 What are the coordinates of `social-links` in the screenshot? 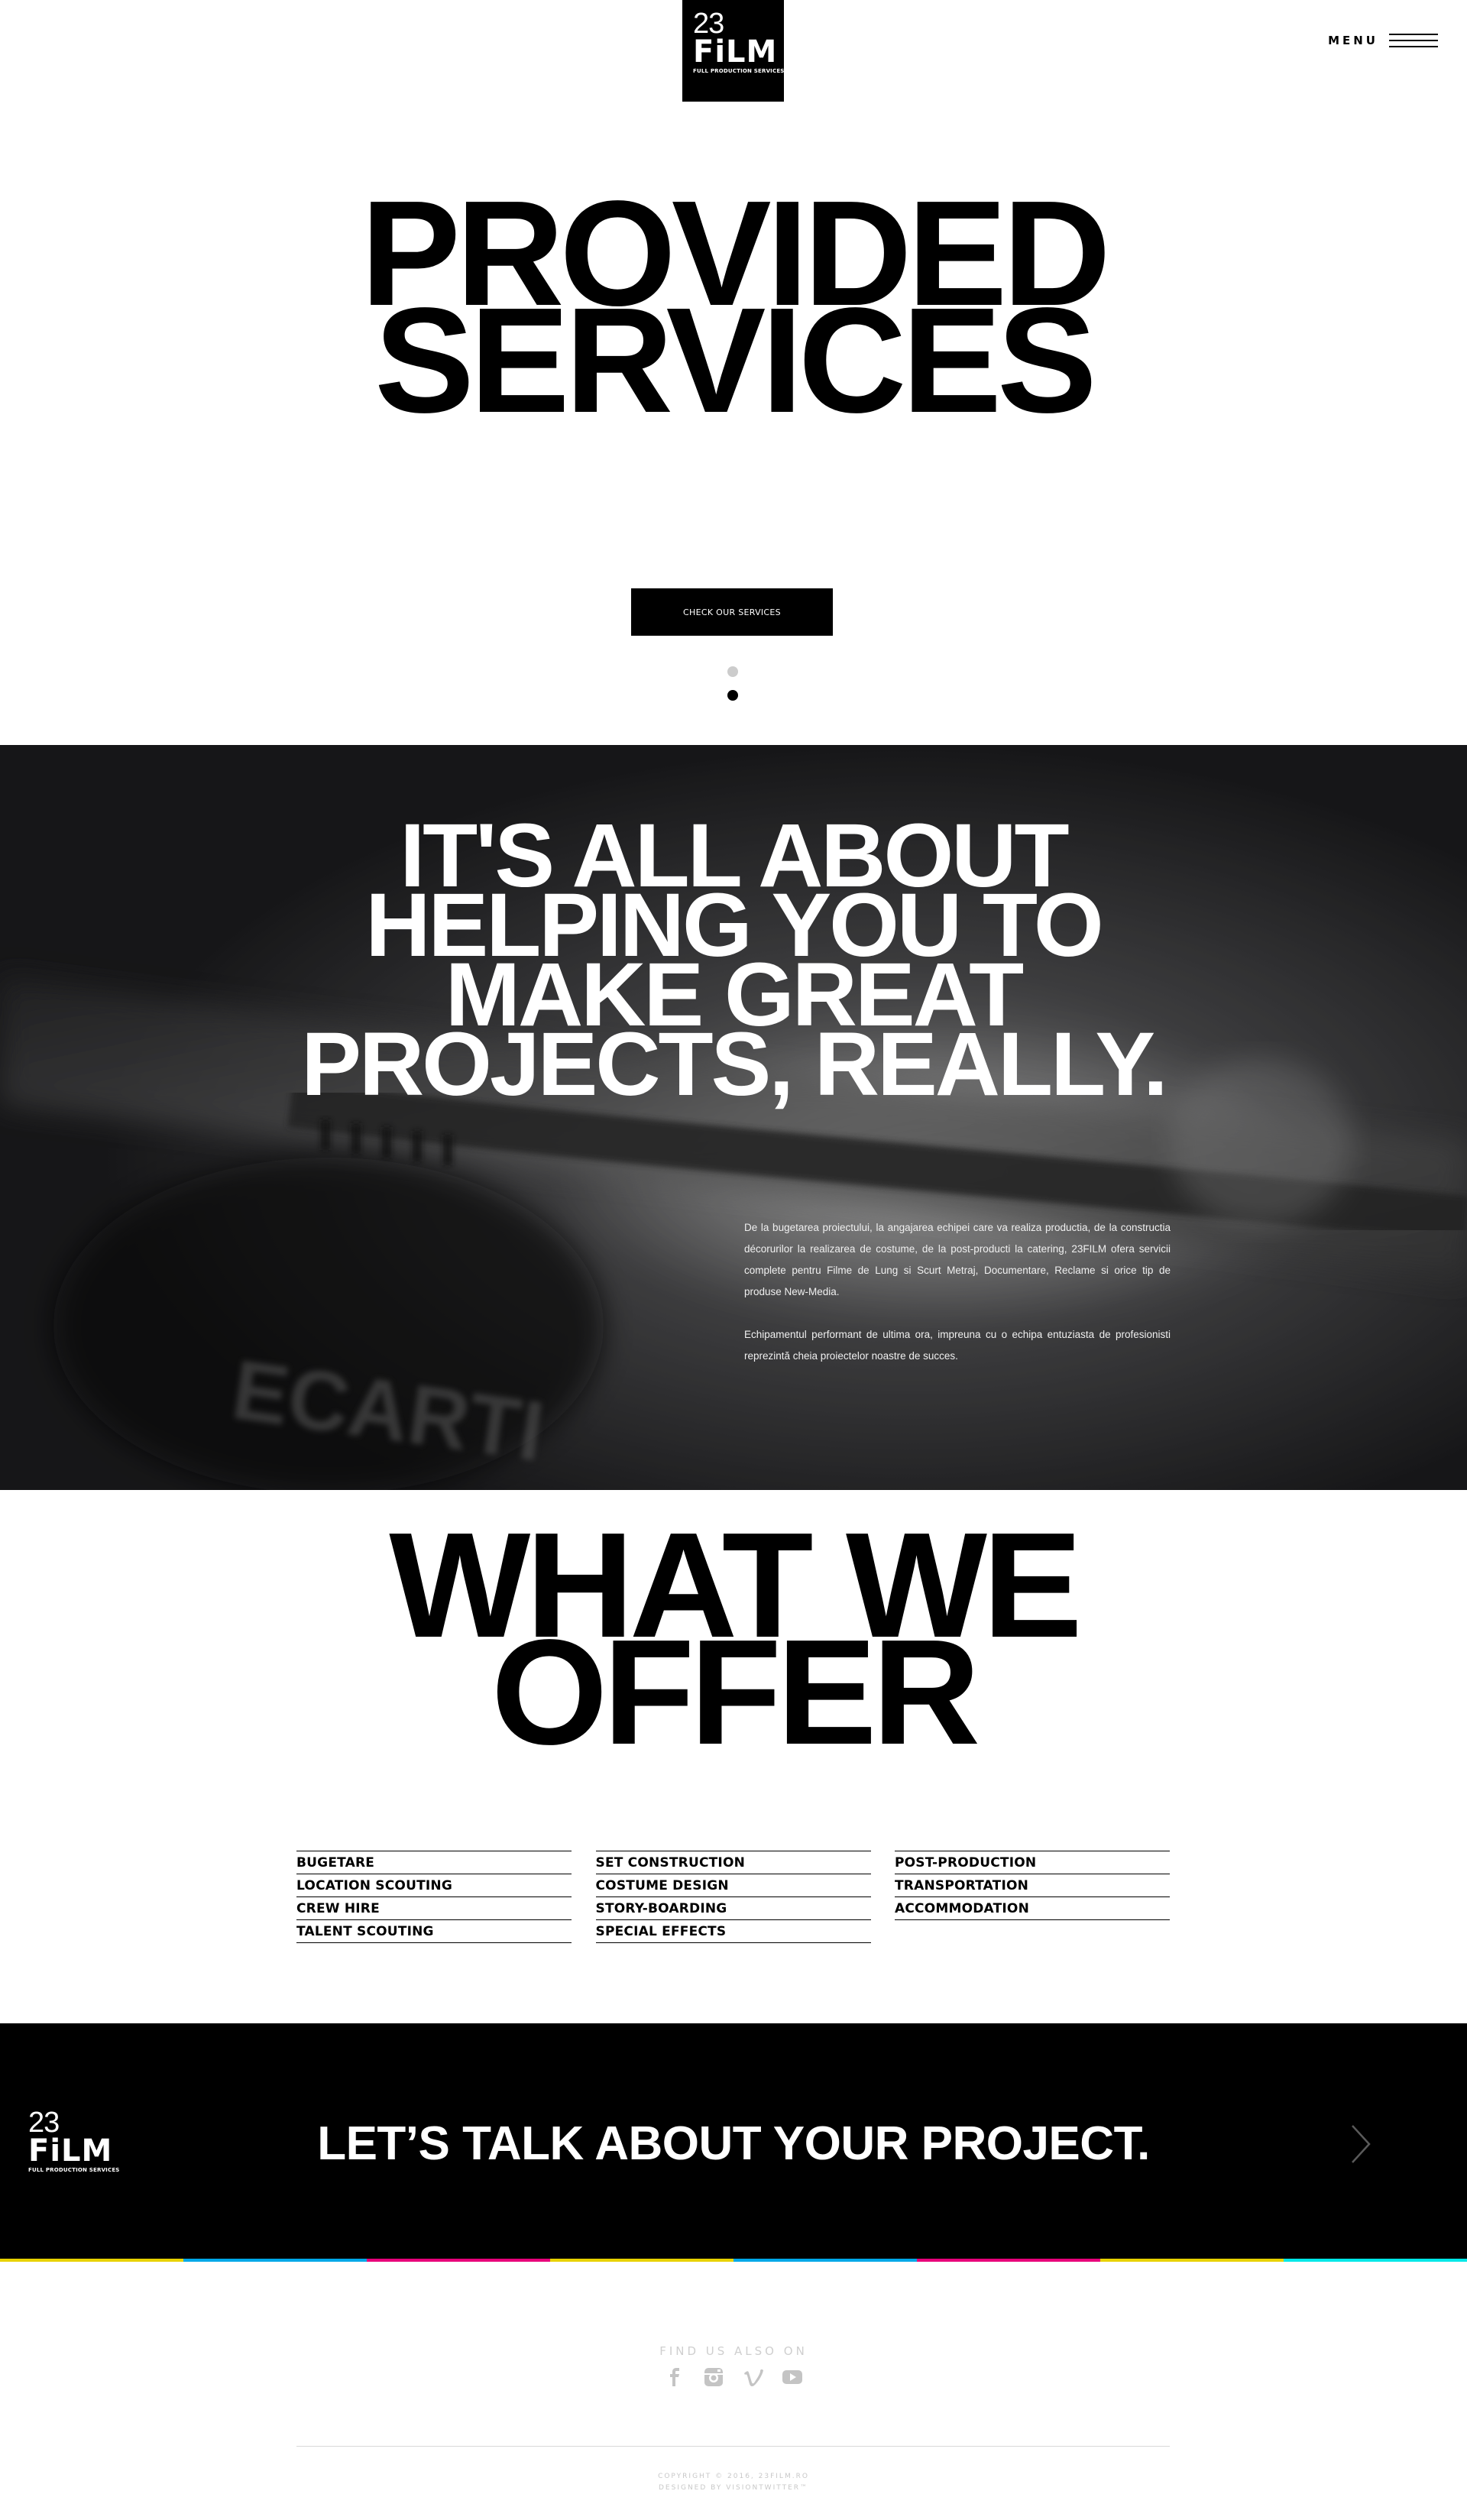 It's located at (733, 2377).